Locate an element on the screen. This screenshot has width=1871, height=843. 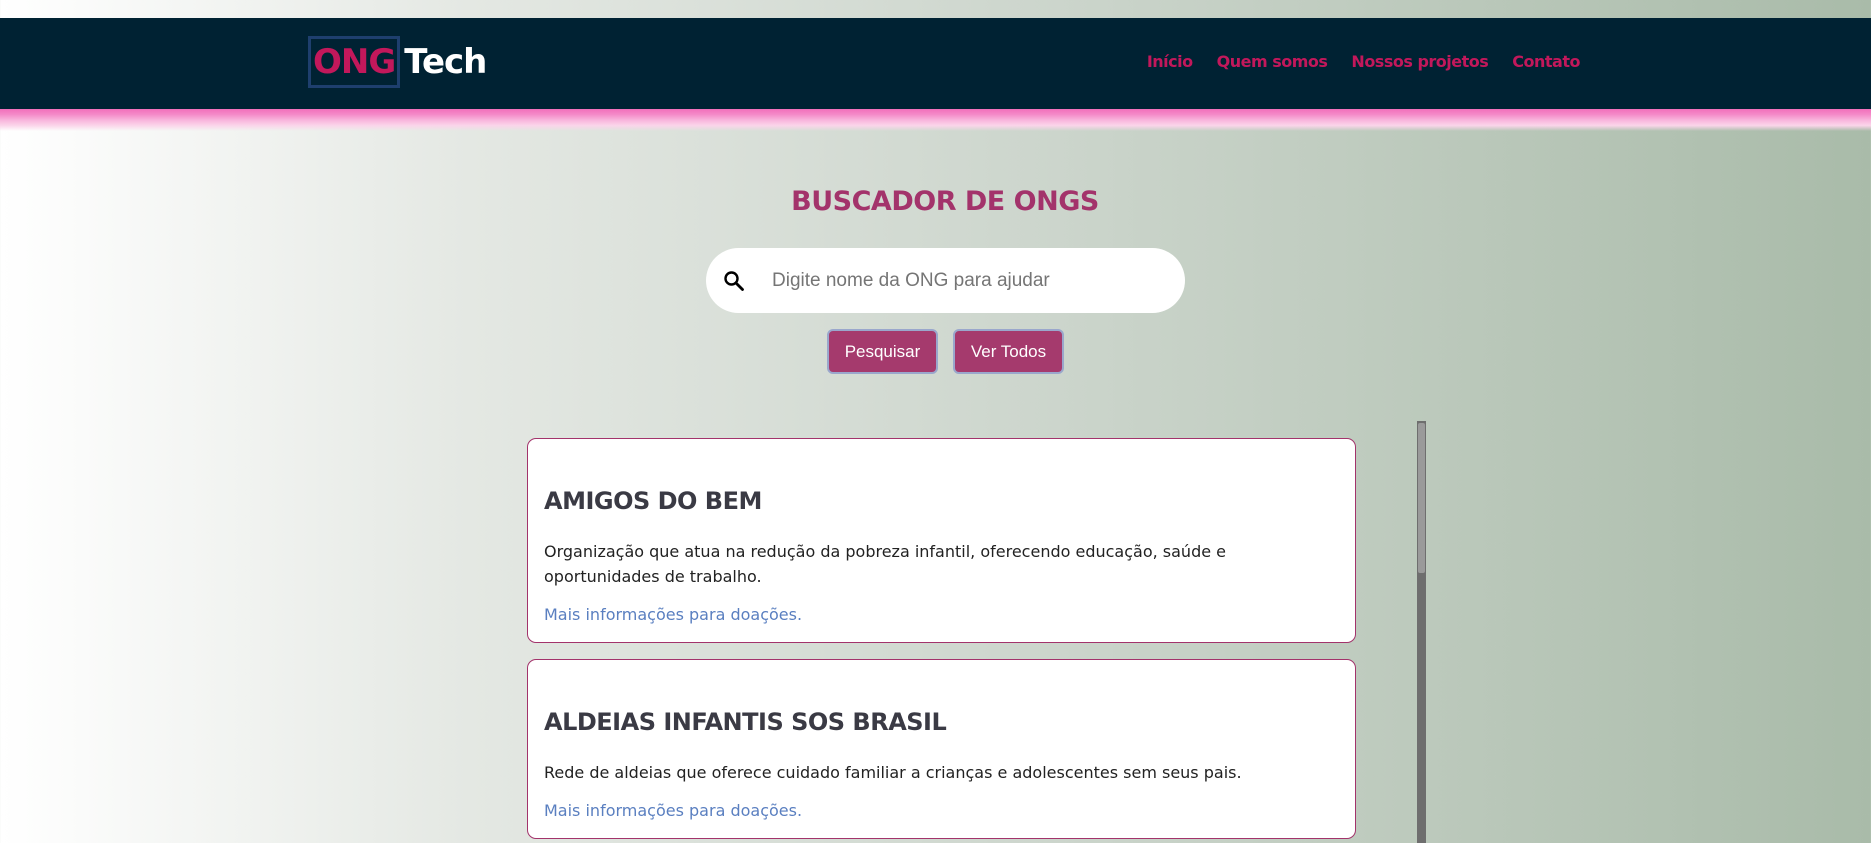
top-strip is located at coordinates (935, 9).